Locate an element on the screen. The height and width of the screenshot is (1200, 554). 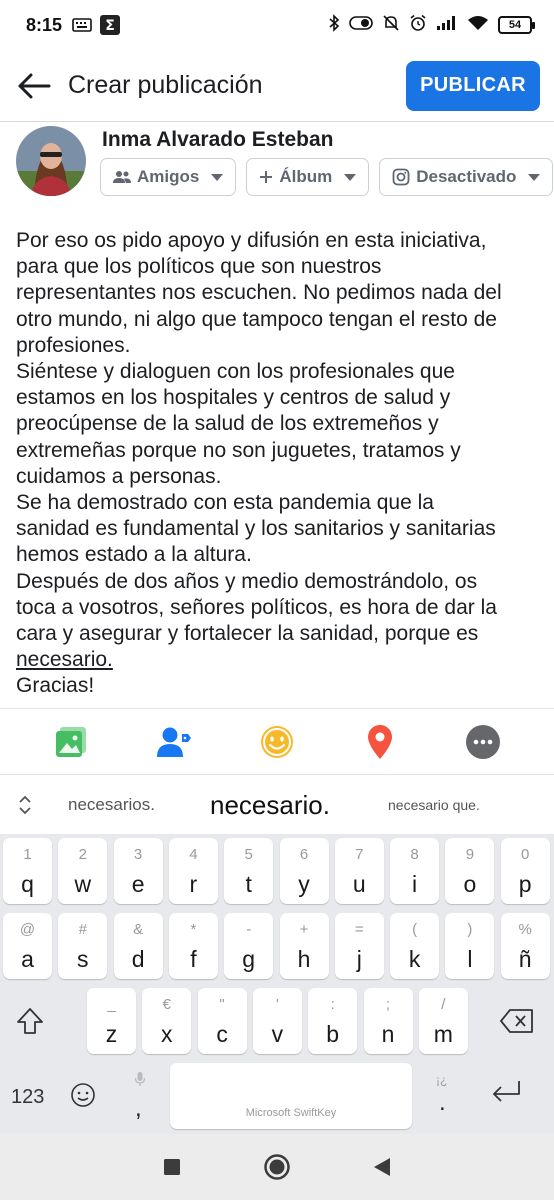
expand-toolbar-button is located at coordinates (25, 805).